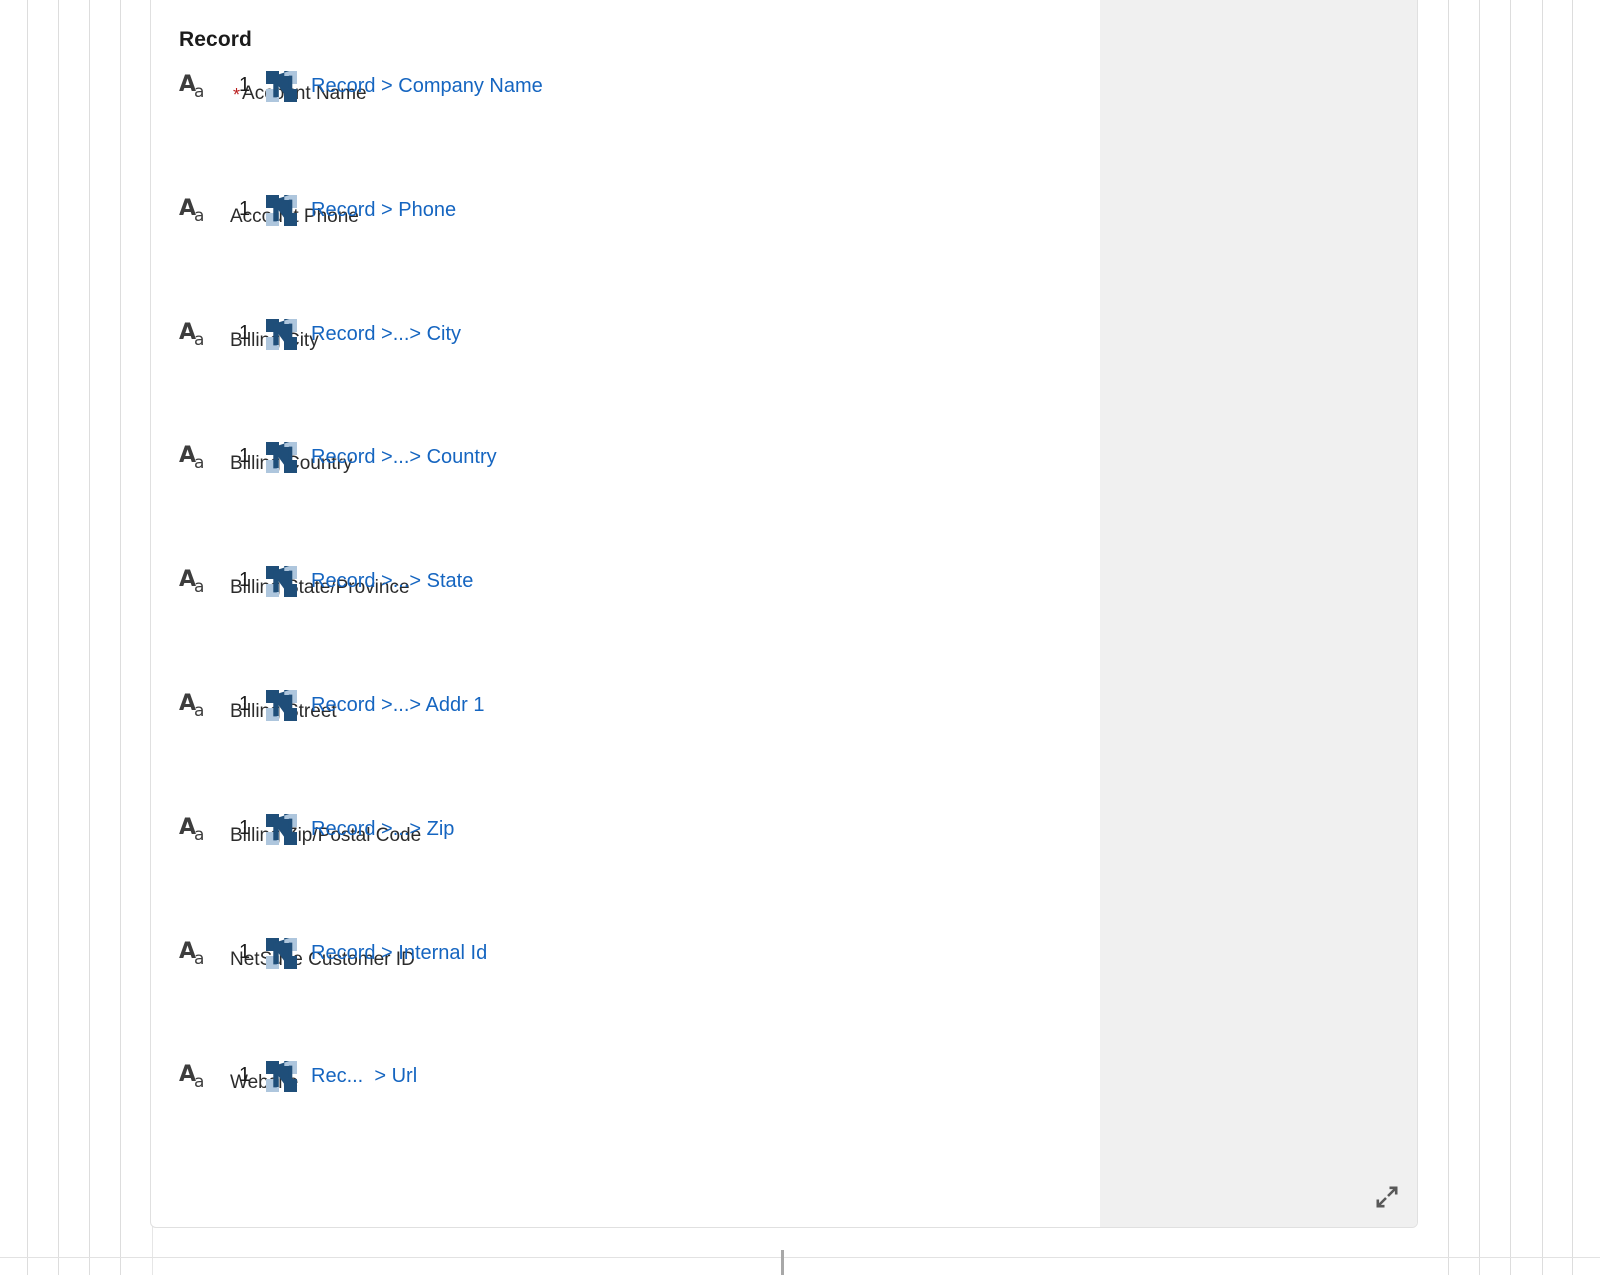 The width and height of the screenshot is (1600, 1275). I want to click on mapping-source-link: Record >...> Zip, so click(382, 829).